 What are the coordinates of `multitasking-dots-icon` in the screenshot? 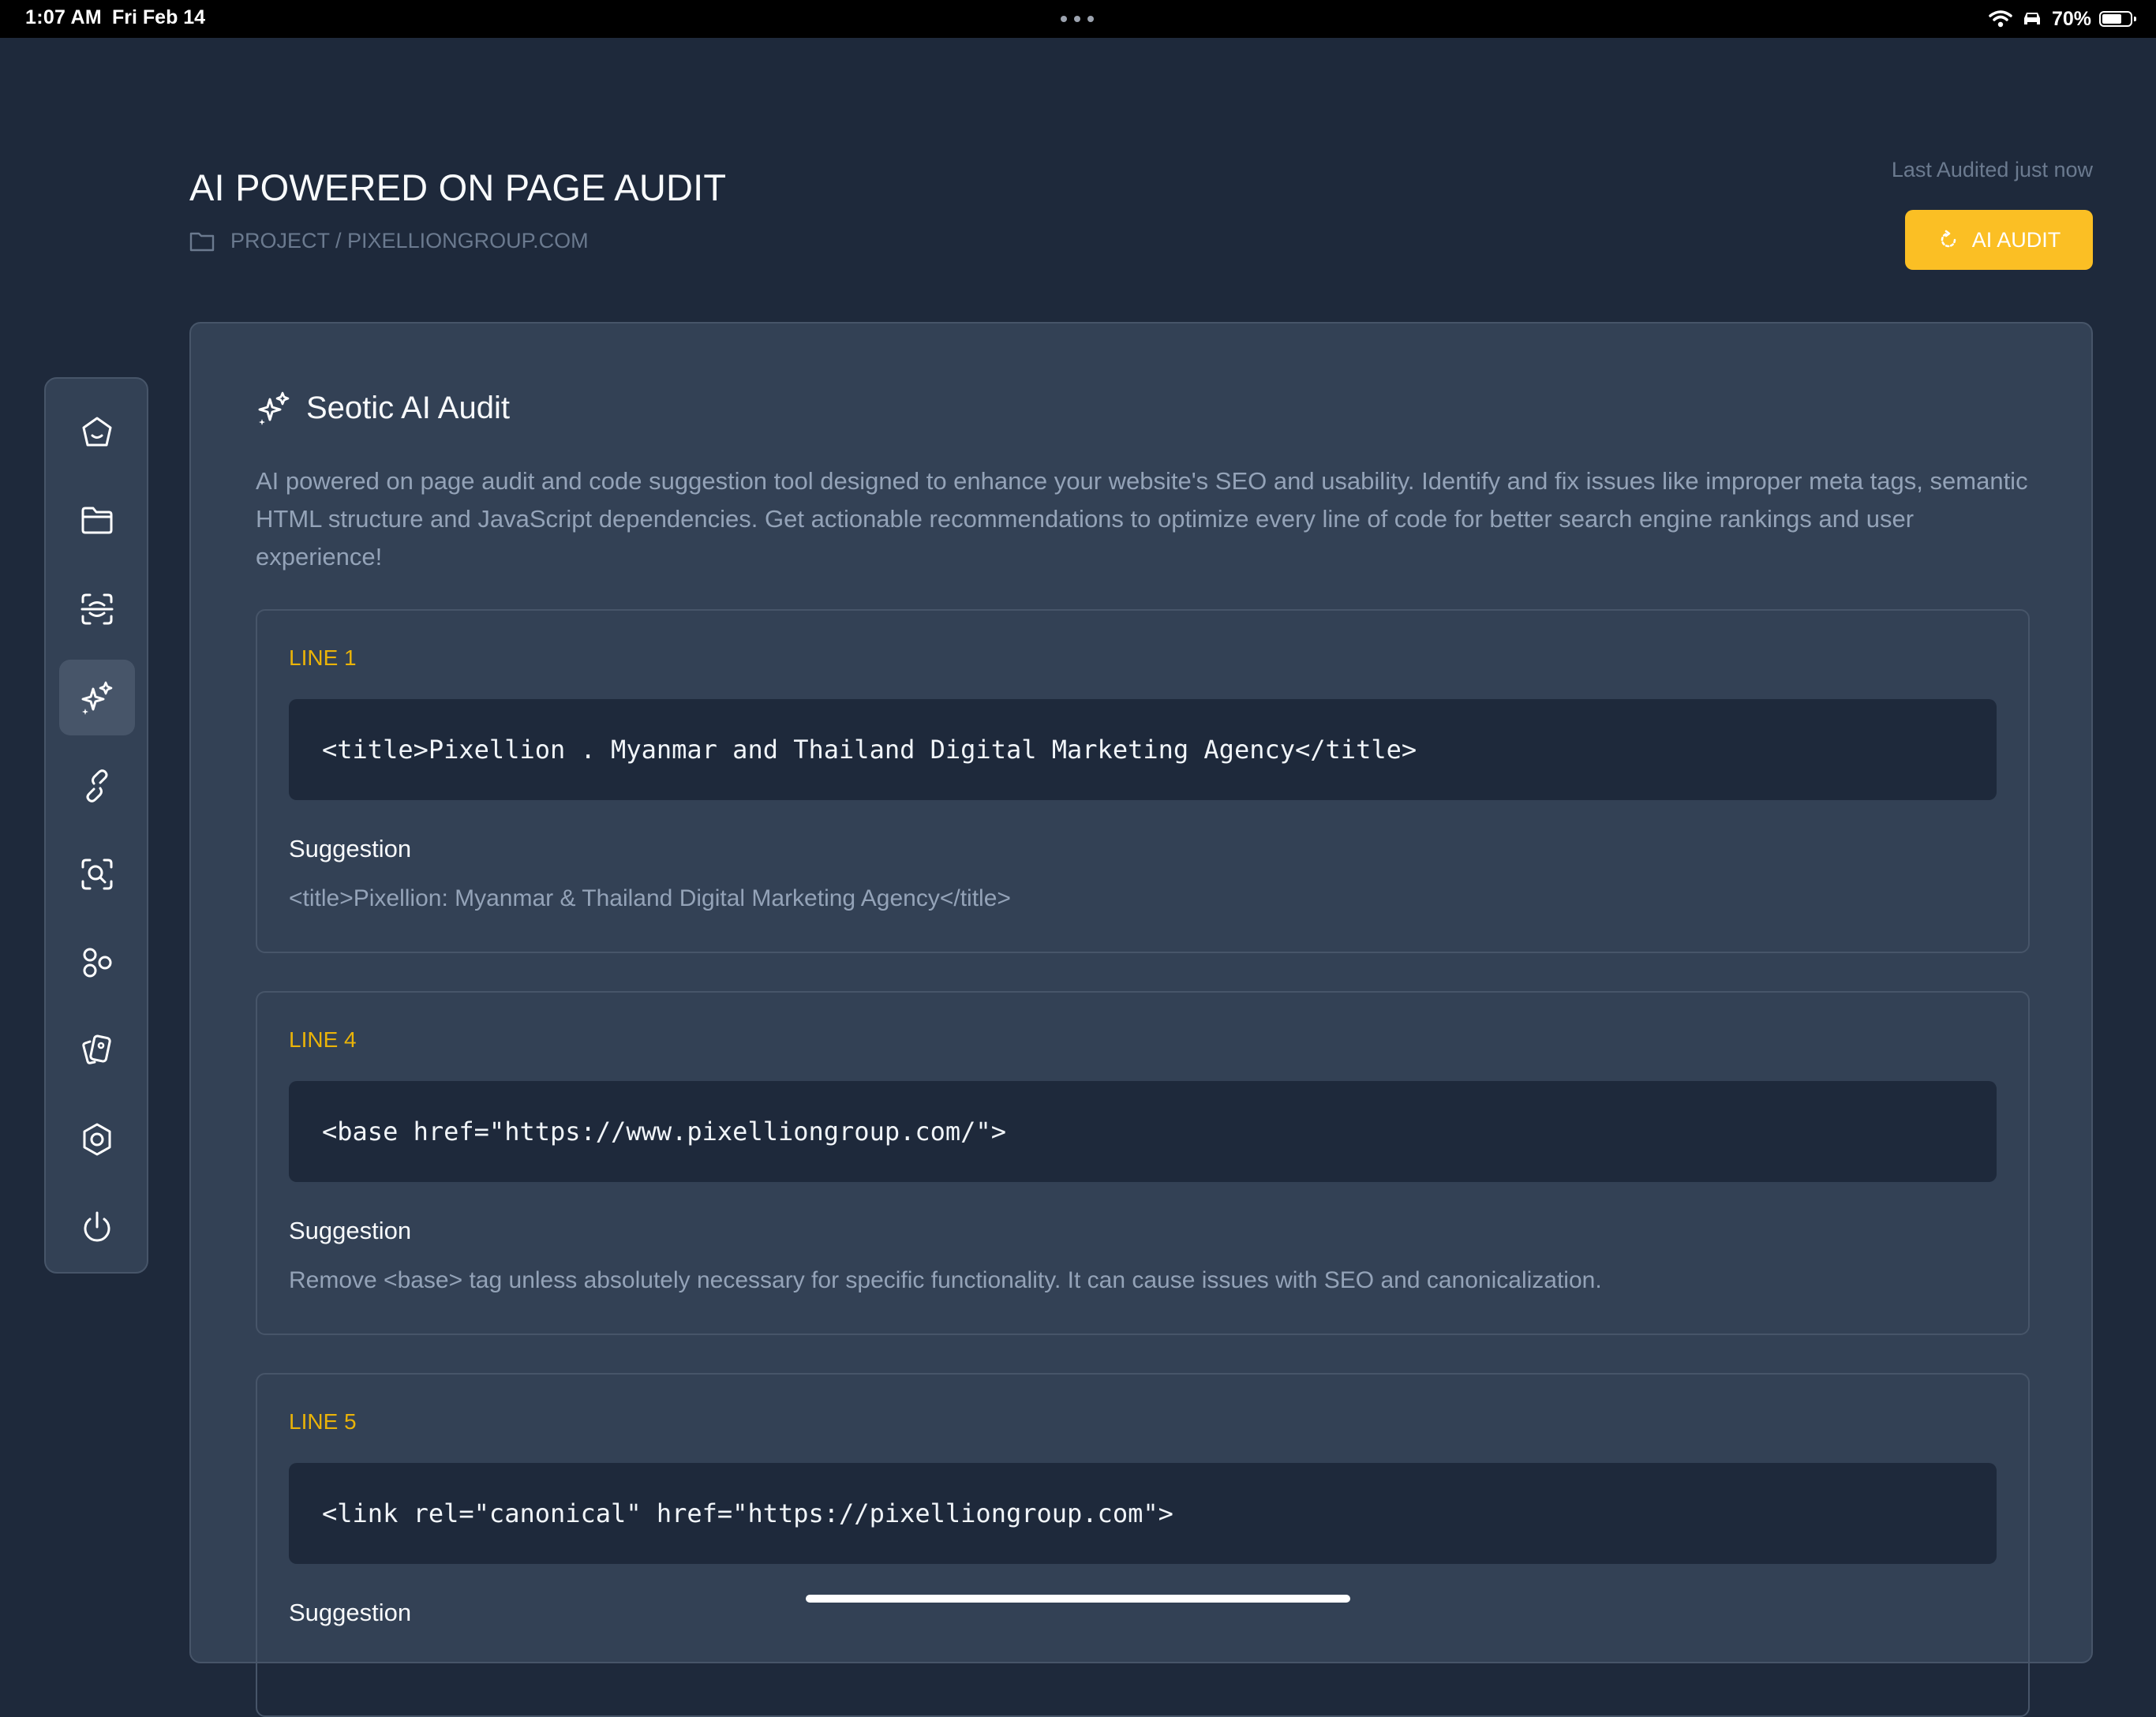 It's located at (1078, 19).